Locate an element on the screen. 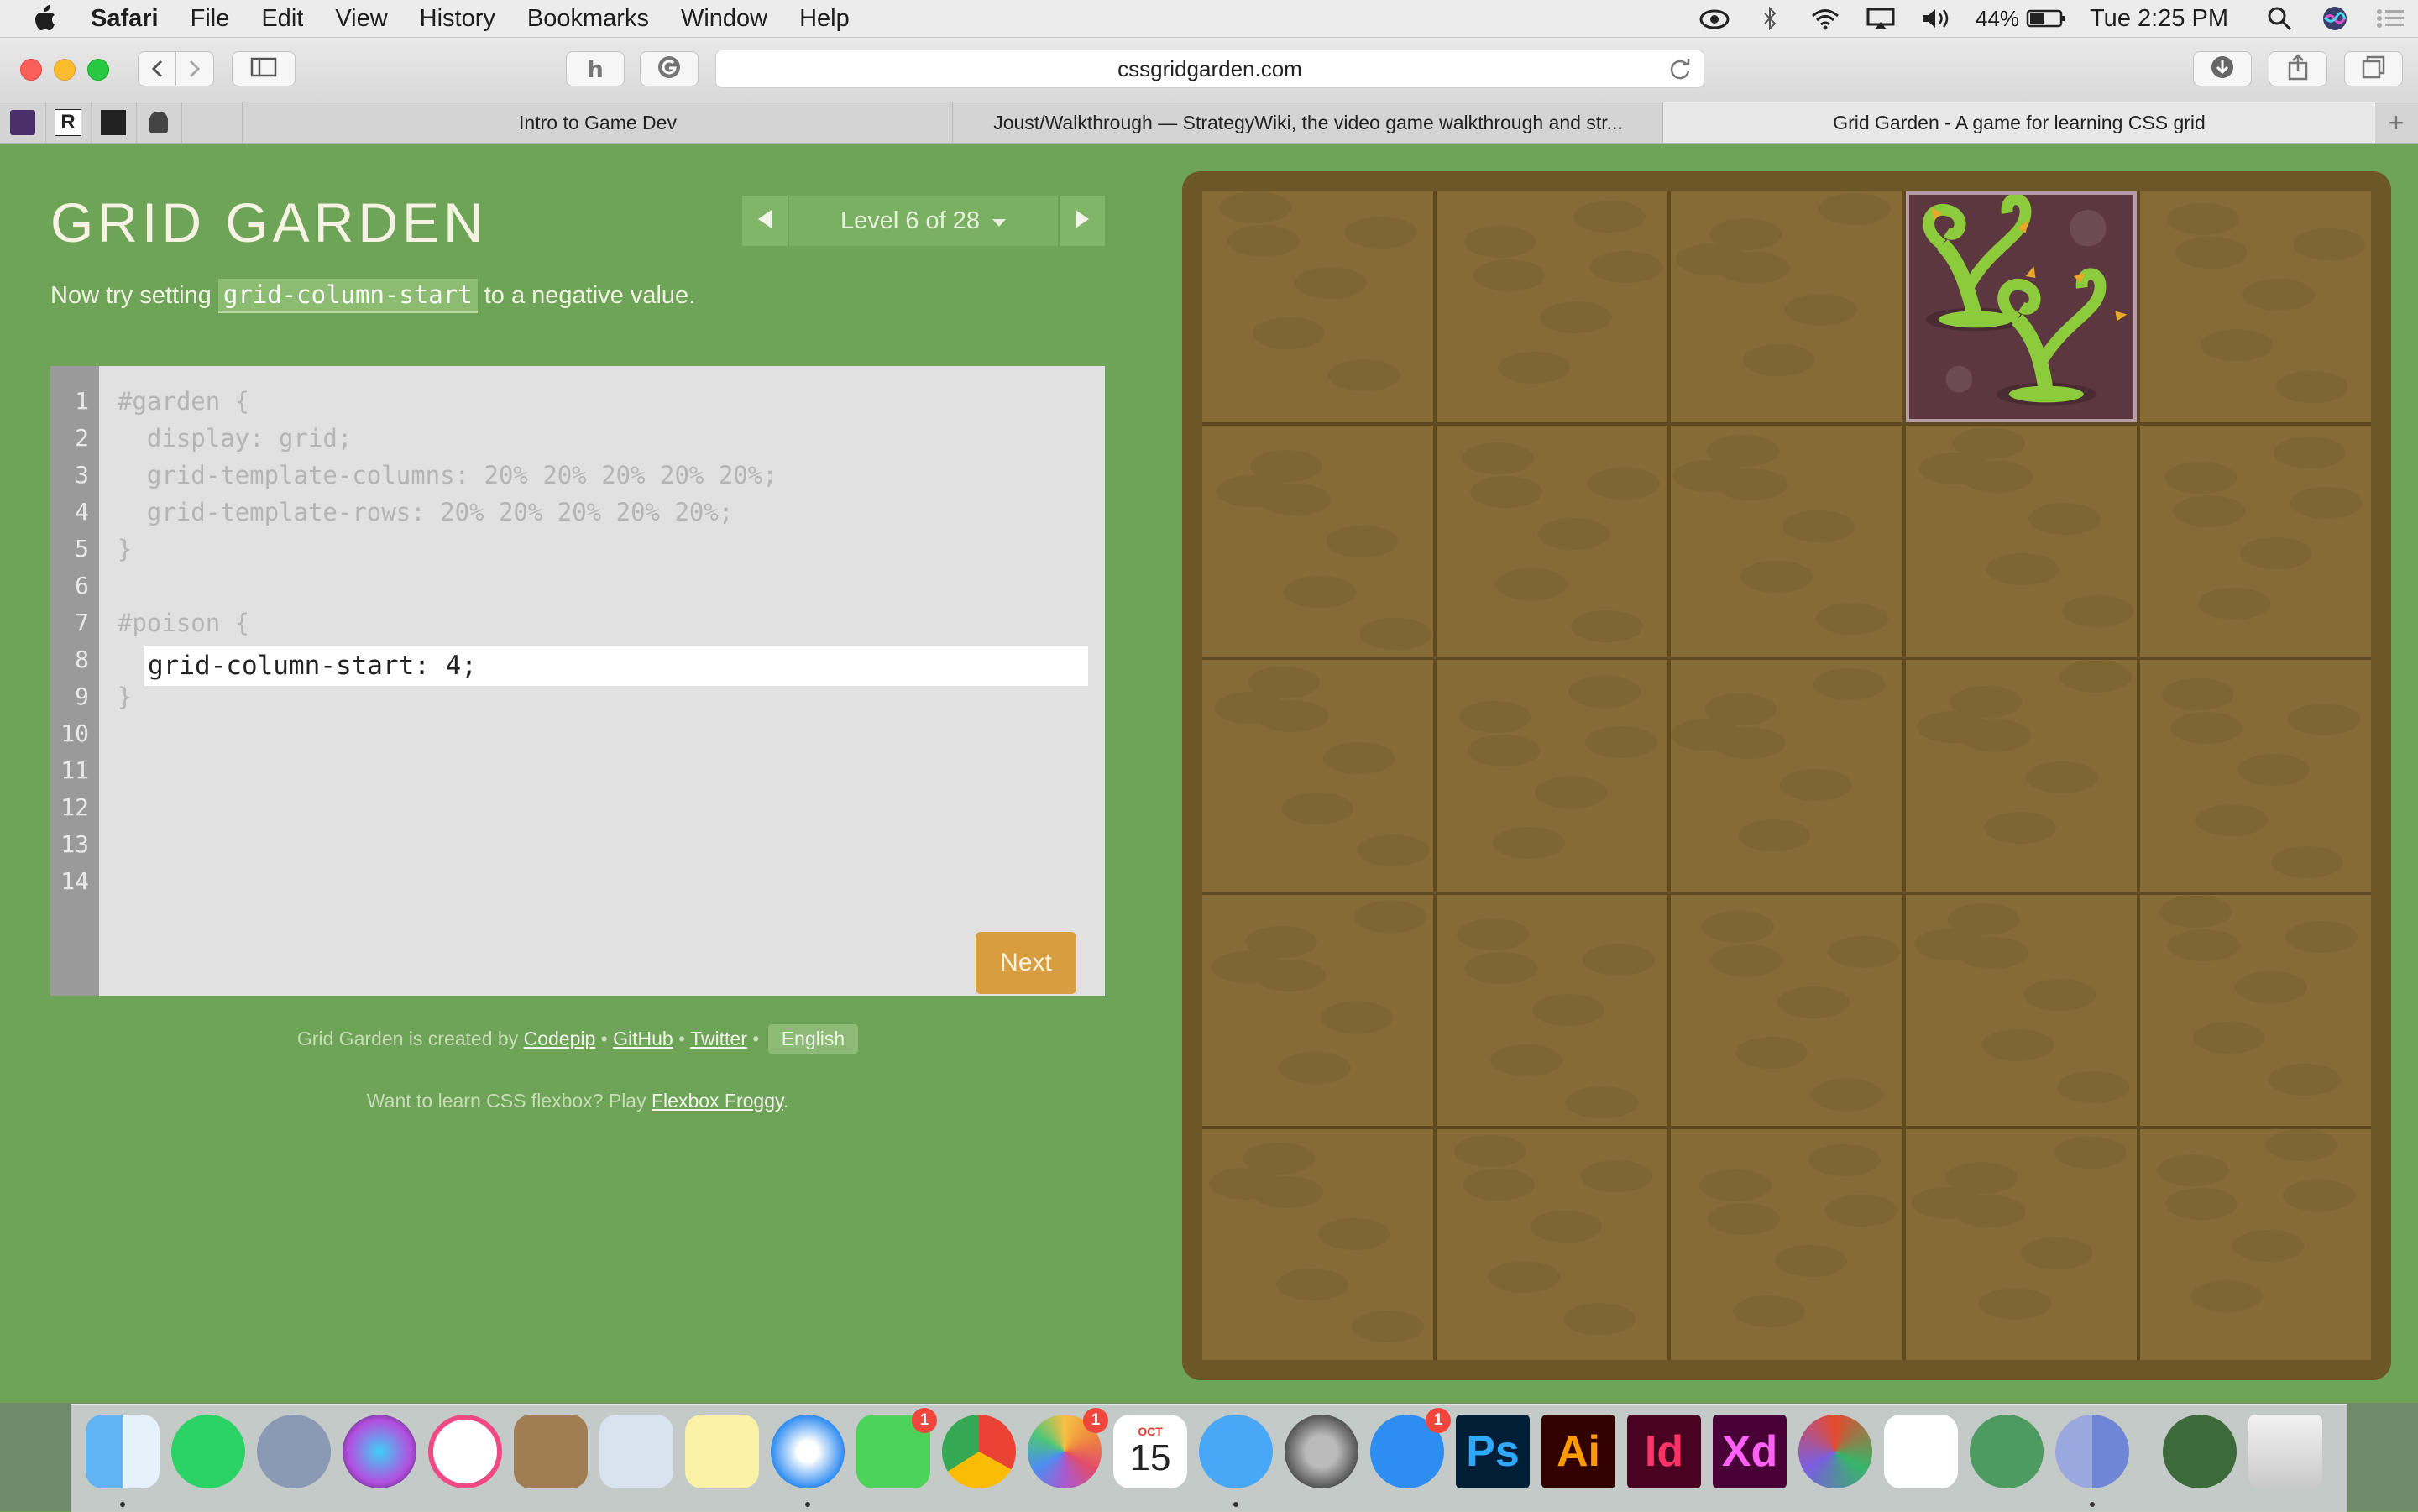 The width and height of the screenshot is (2418, 1512). grammarly-extension-button is located at coordinates (669, 68).